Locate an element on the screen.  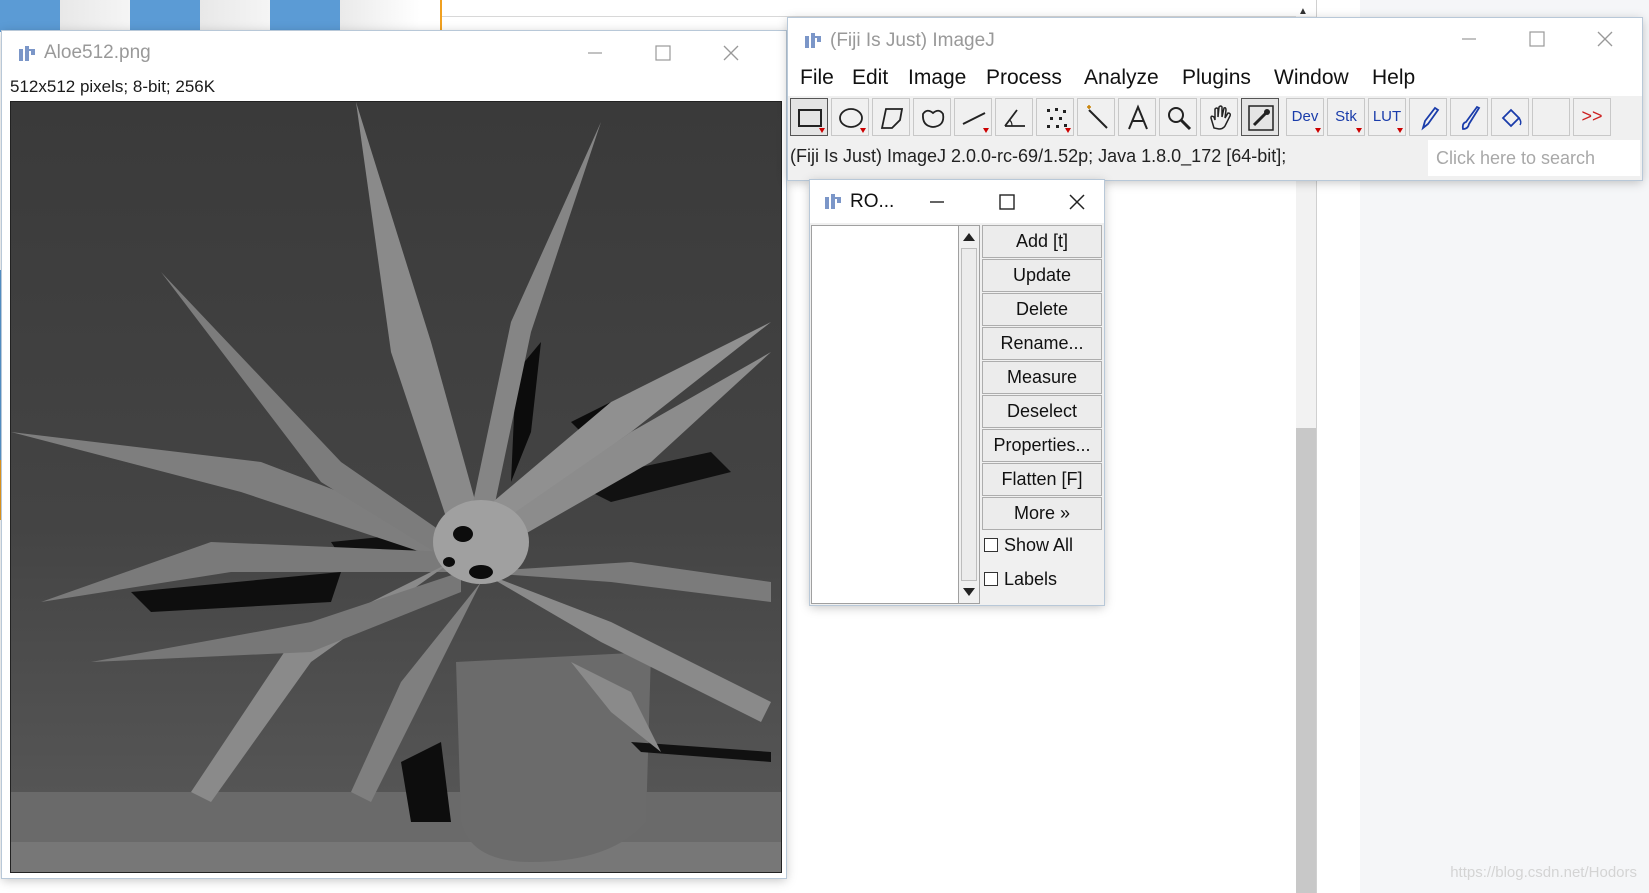
tool-text is located at coordinates (1137, 117).